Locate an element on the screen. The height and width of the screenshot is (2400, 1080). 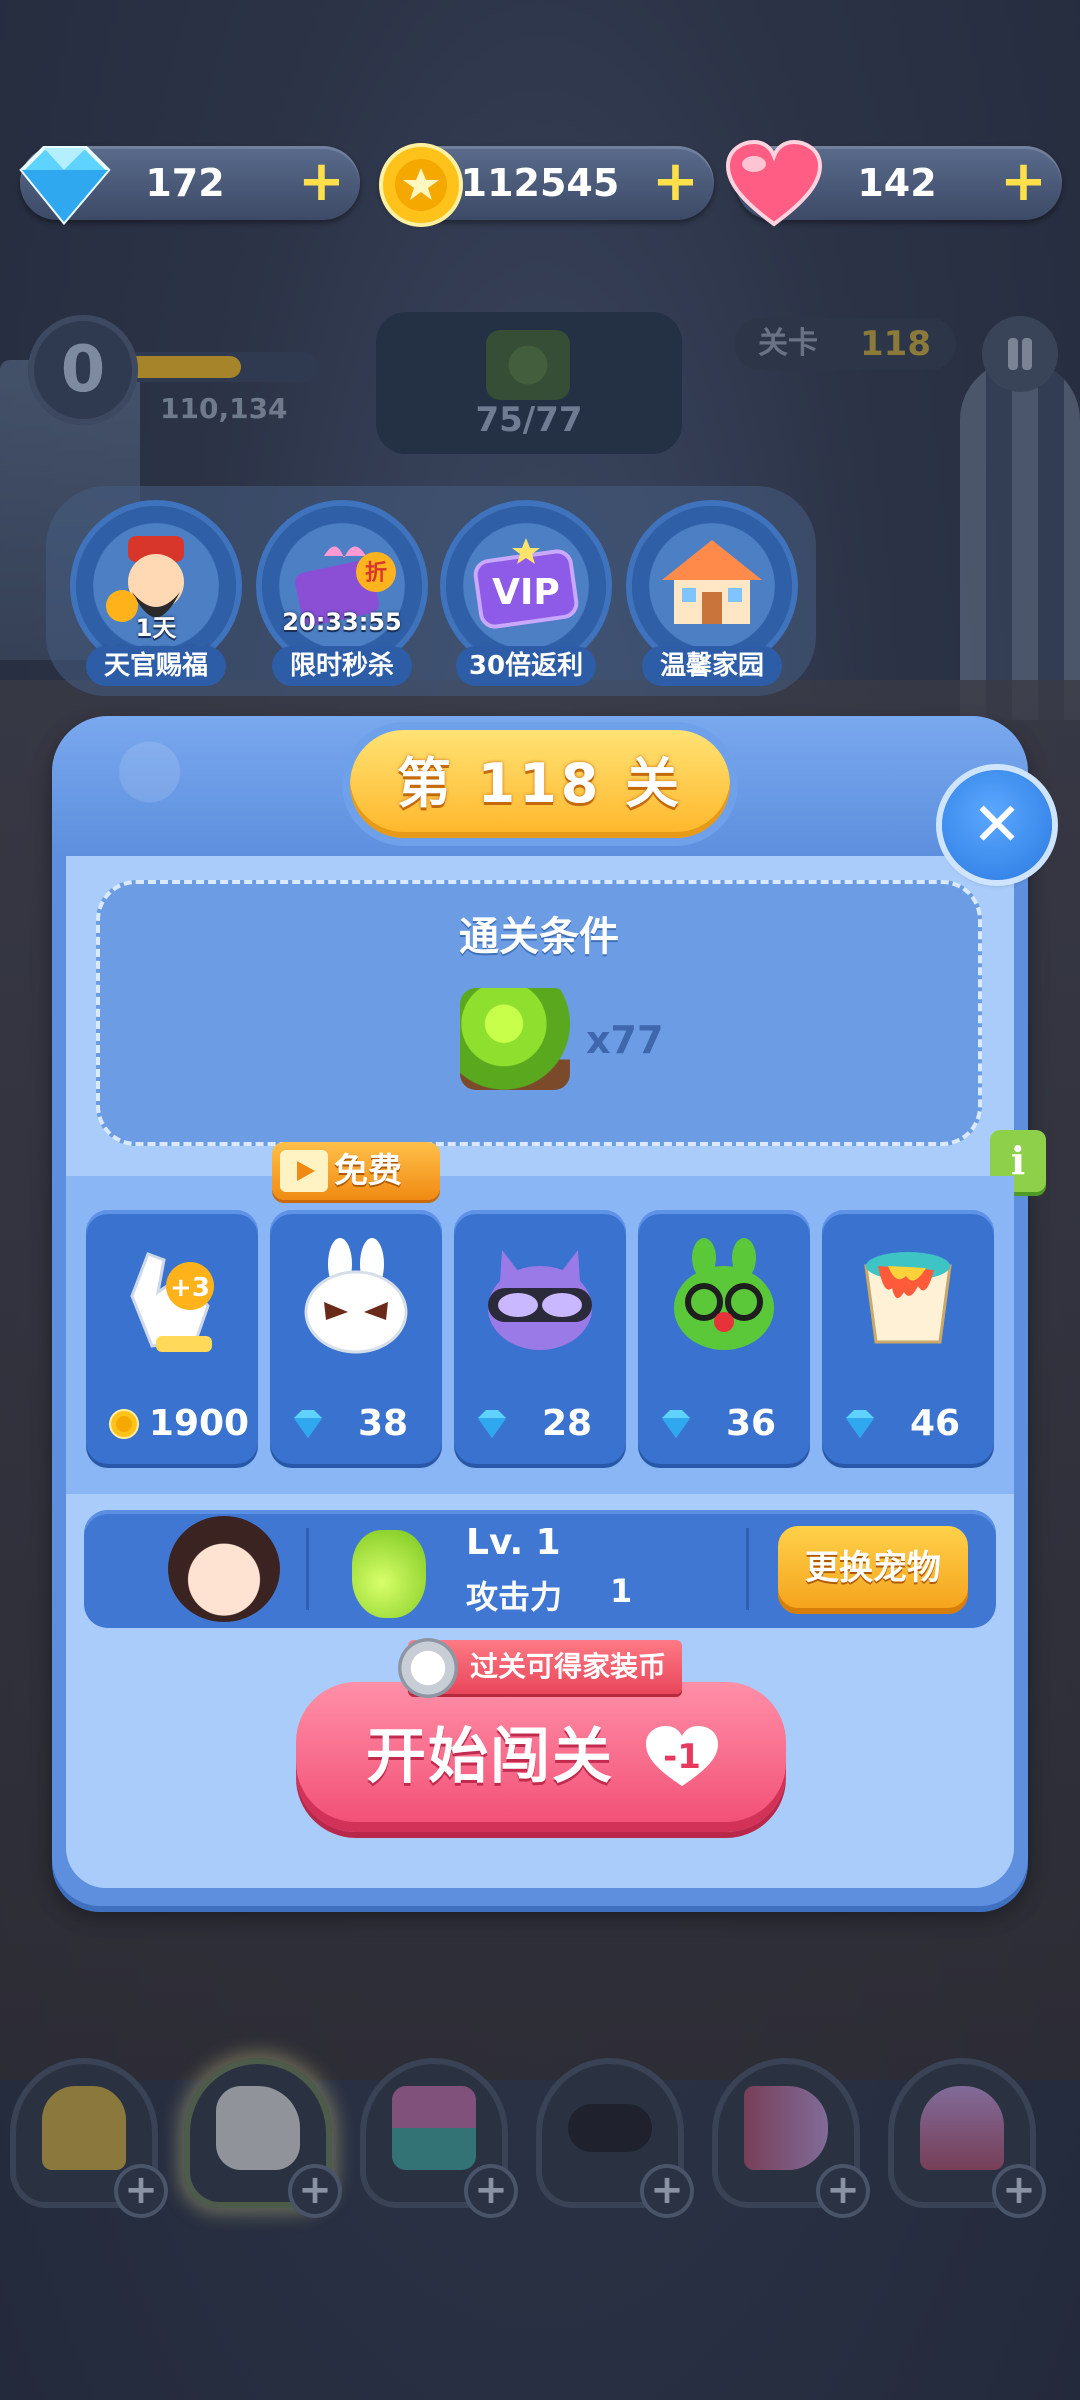
swap-pet-label: 更换宠物 is located at coordinates (873, 1568).